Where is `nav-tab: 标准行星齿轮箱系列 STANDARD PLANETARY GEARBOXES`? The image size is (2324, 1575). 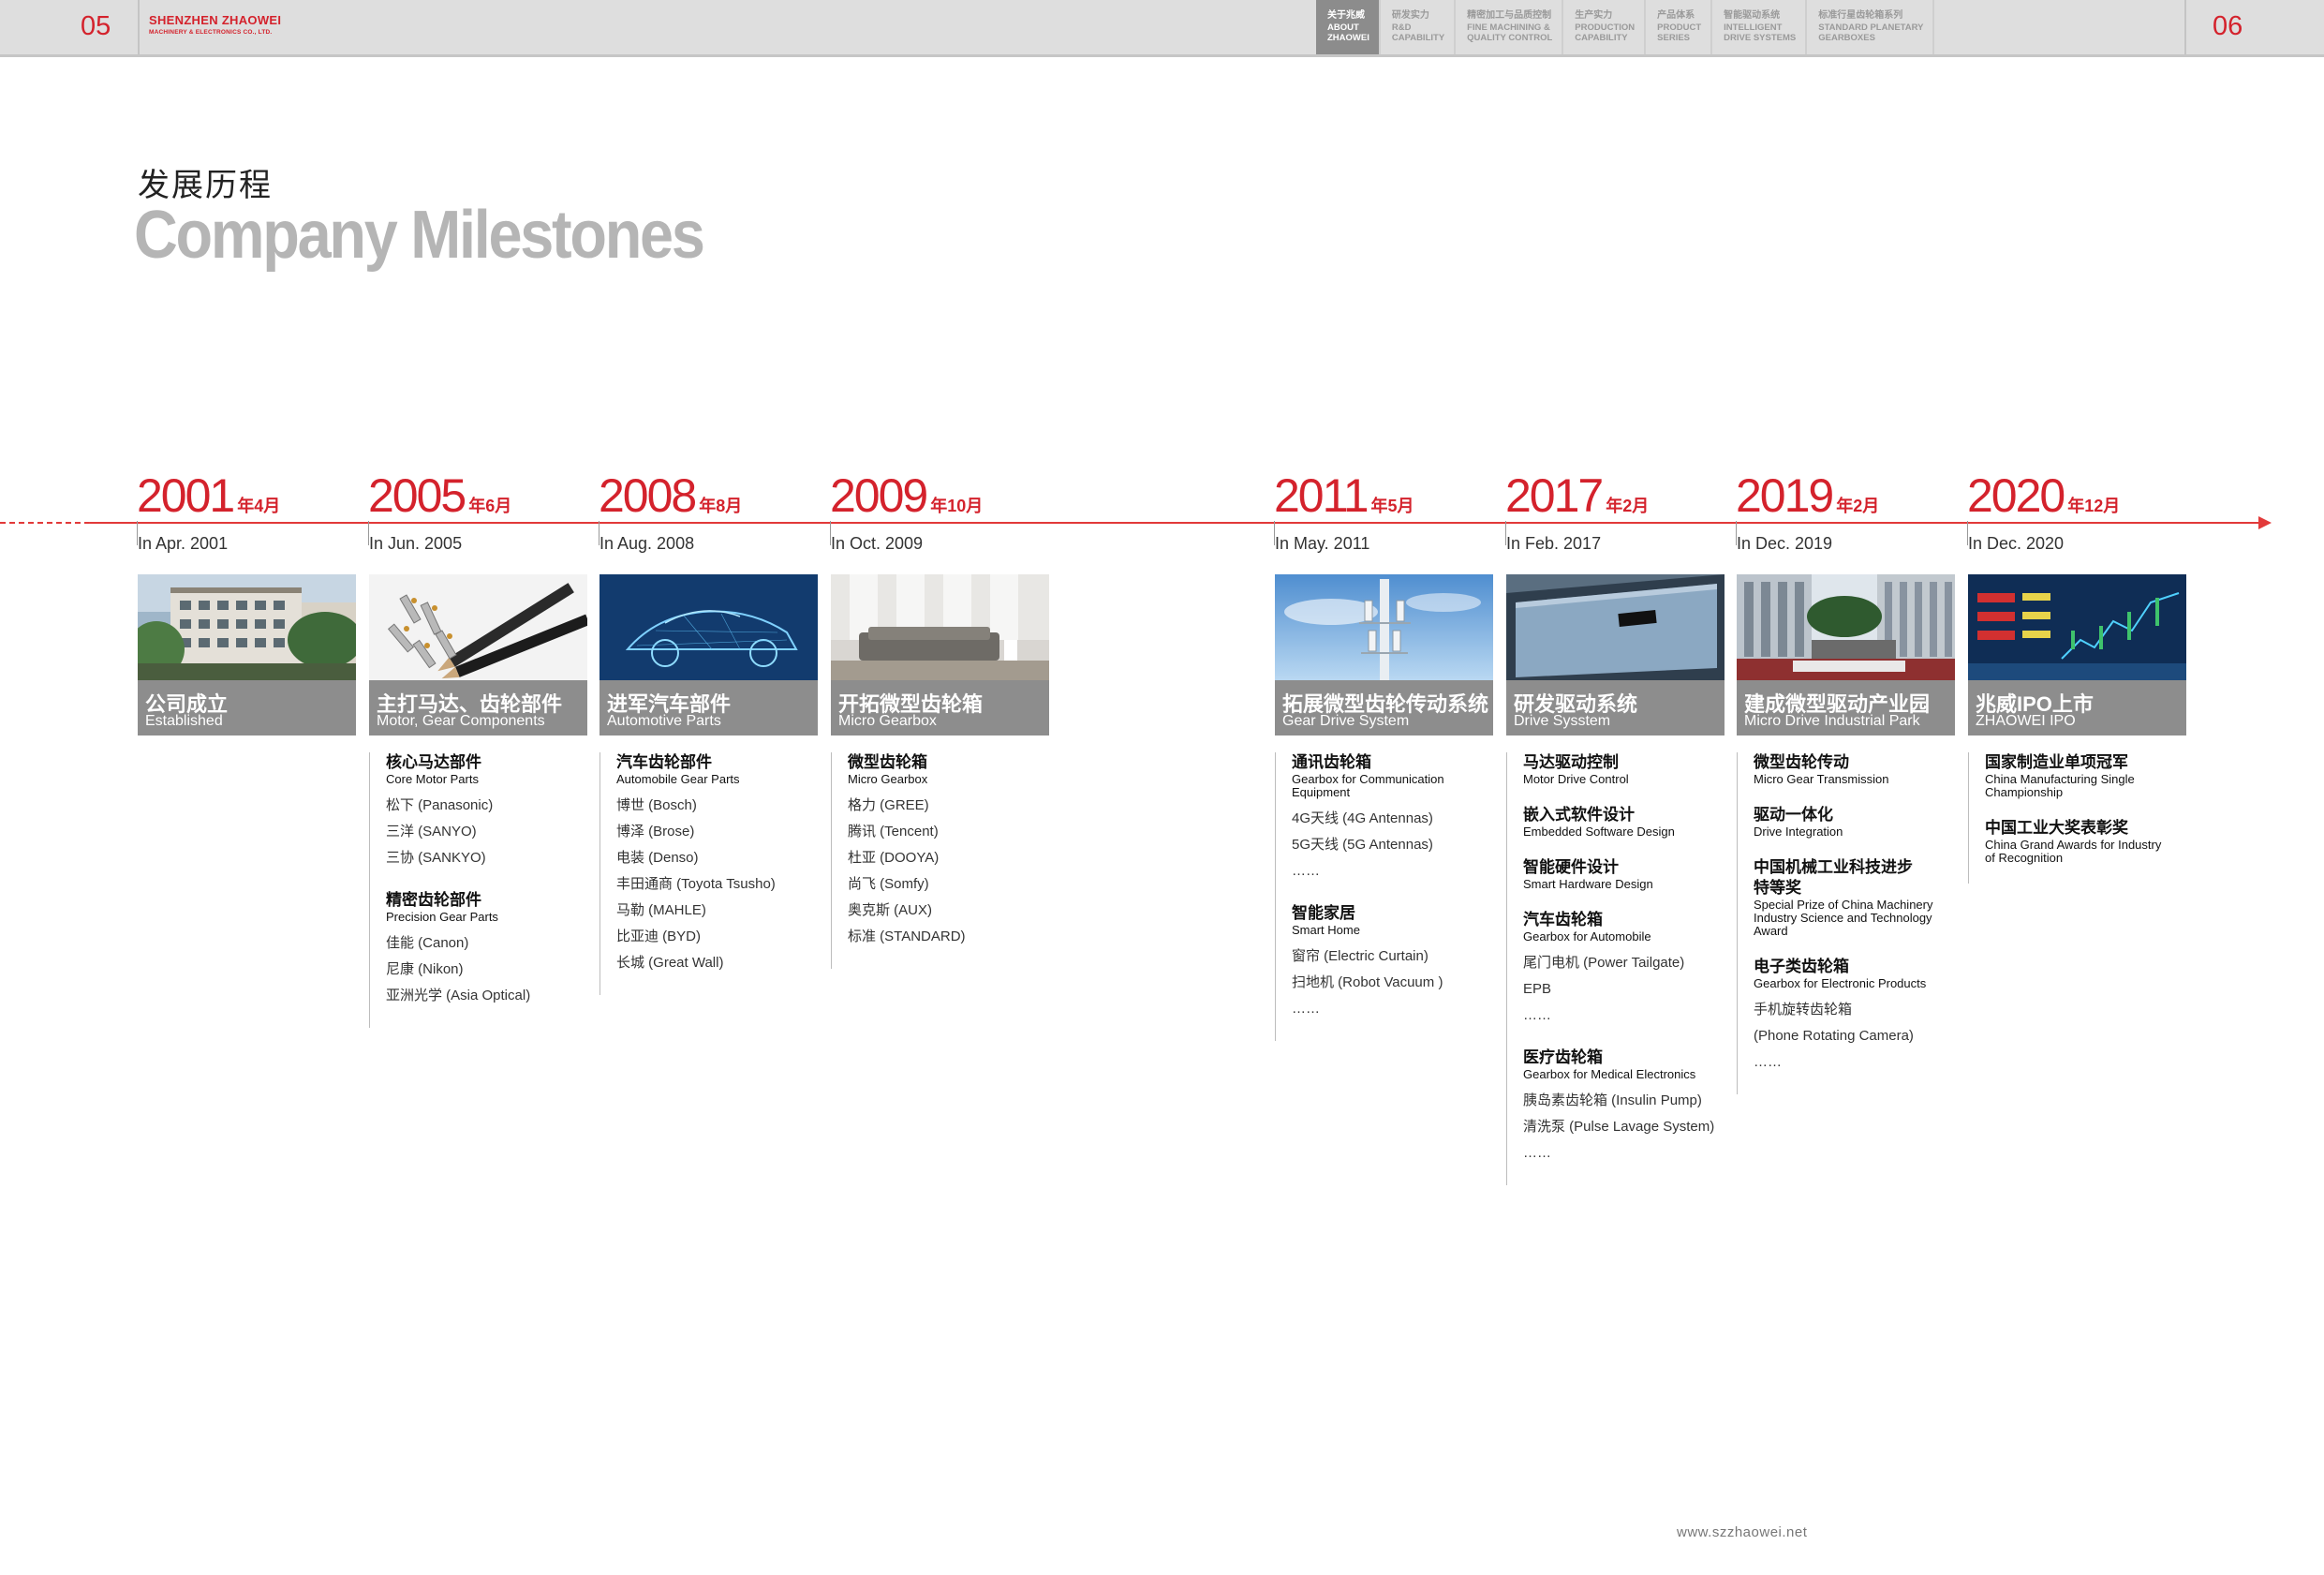 nav-tab: 标准行星齿轮箱系列 STANDARD PLANETARY GEARBOXES is located at coordinates (1871, 27).